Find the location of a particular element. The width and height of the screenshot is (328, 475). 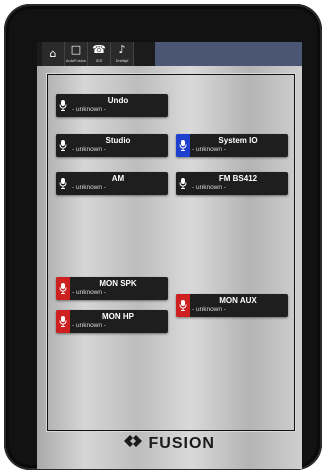

channel-studio: Studio - unknown - is located at coordinates (112, 145).